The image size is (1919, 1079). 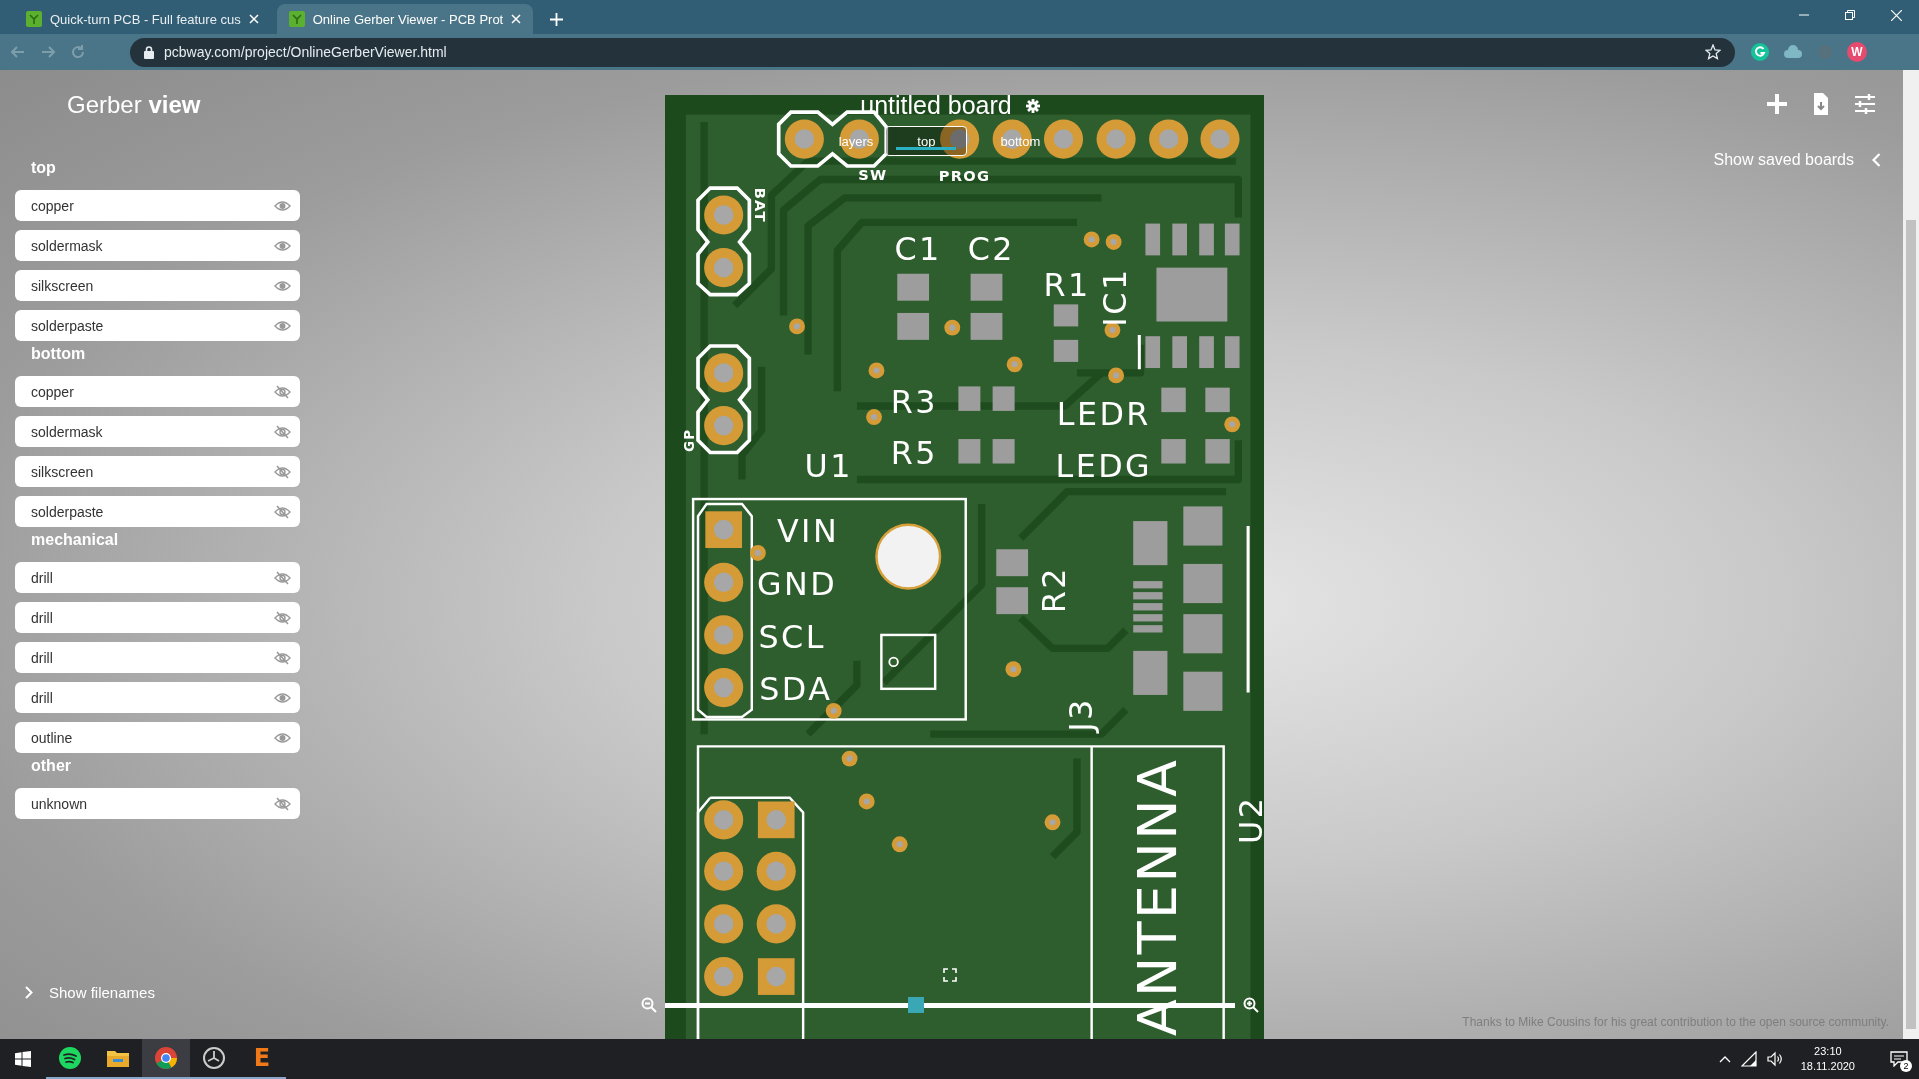 What do you see at coordinates (649, 1005) in the screenshot?
I see `zoom-out-icon` at bounding box center [649, 1005].